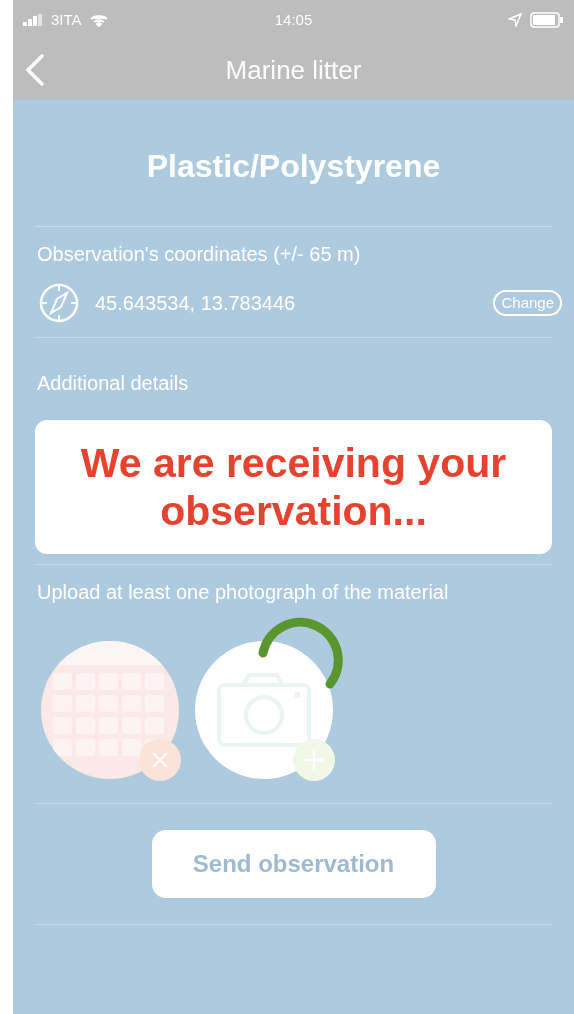 Image resolution: width=574 pixels, height=1014 pixels. What do you see at coordinates (527, 303) in the screenshot?
I see `change-button: Change` at bounding box center [527, 303].